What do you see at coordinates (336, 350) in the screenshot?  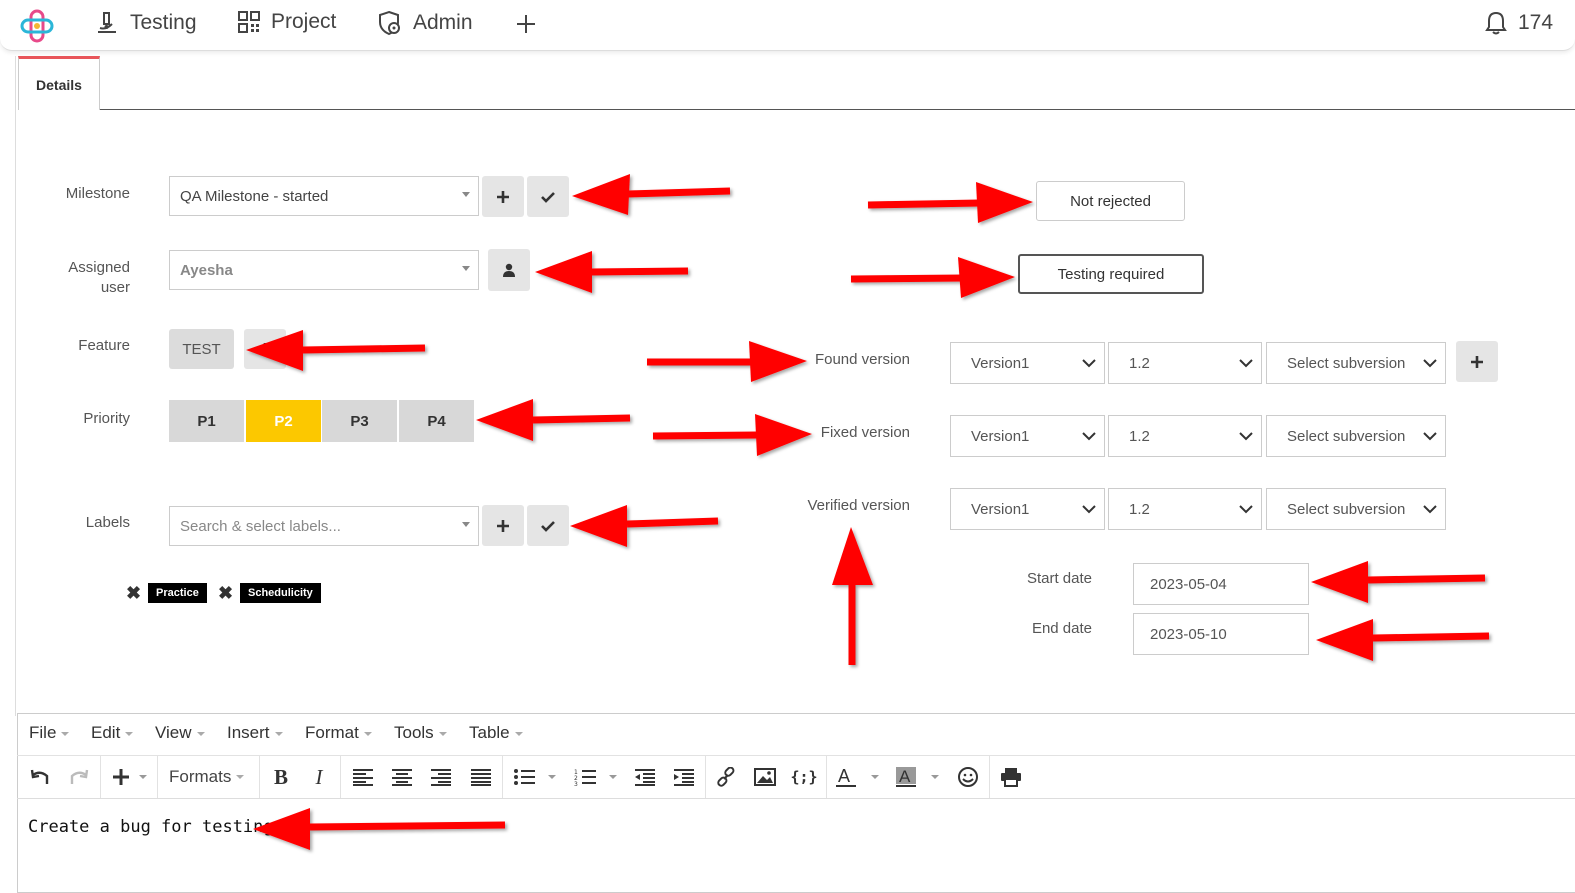 I see `annotation-arrow-feature` at bounding box center [336, 350].